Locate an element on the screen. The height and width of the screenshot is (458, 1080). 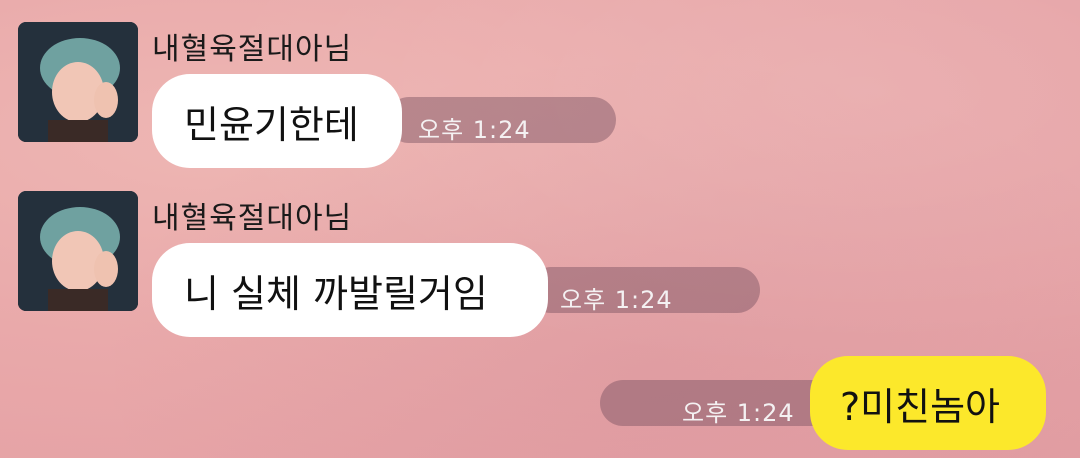
message-bubble: ?미친놈아 is located at coordinates (928, 403).